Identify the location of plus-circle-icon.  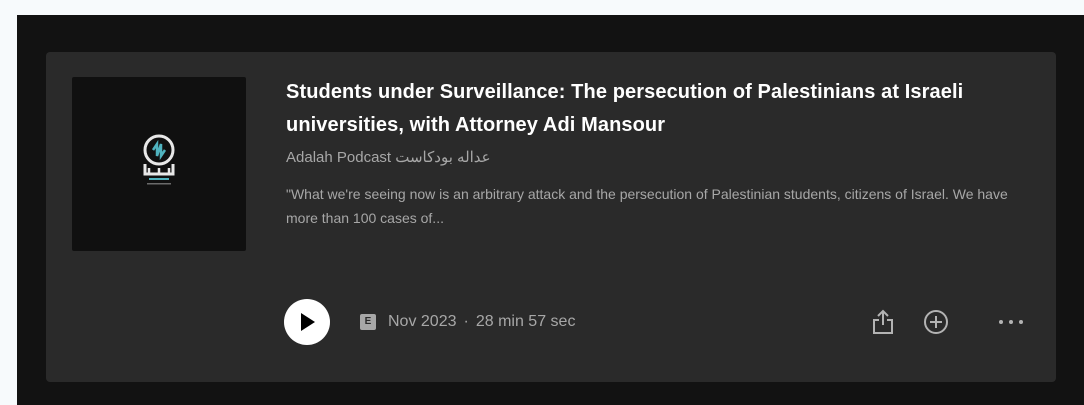
(936, 322).